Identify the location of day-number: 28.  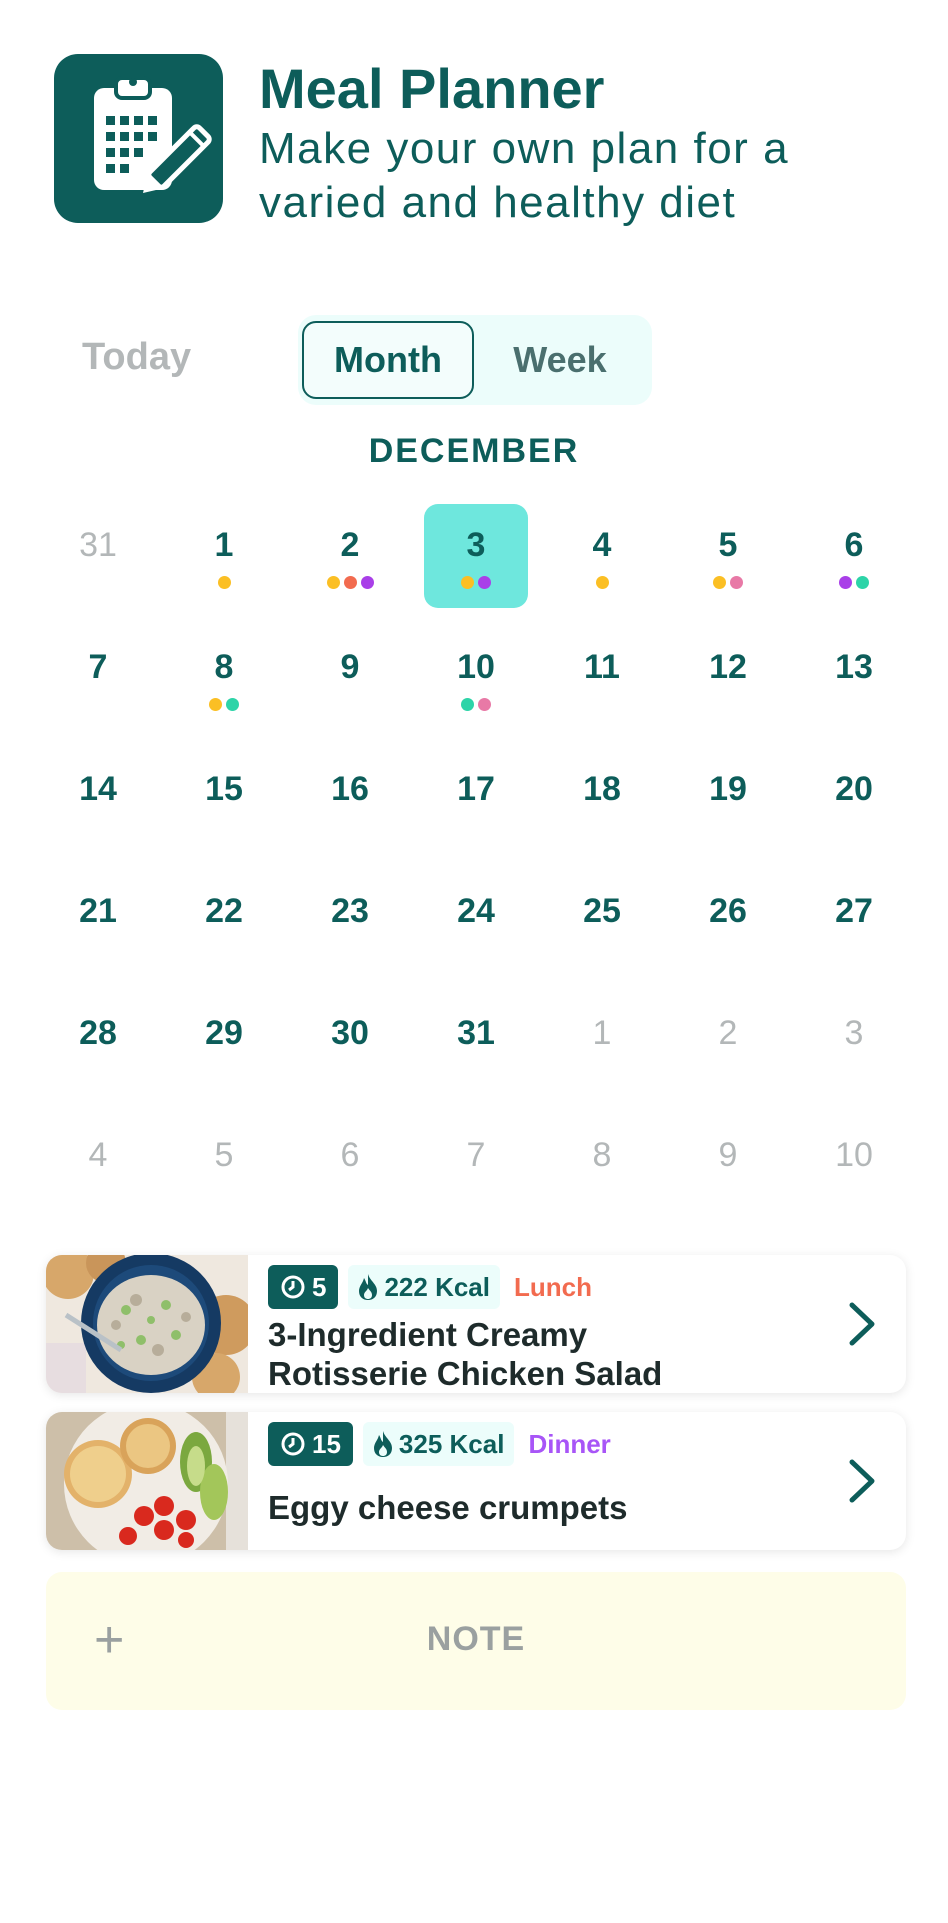
(98, 1033).